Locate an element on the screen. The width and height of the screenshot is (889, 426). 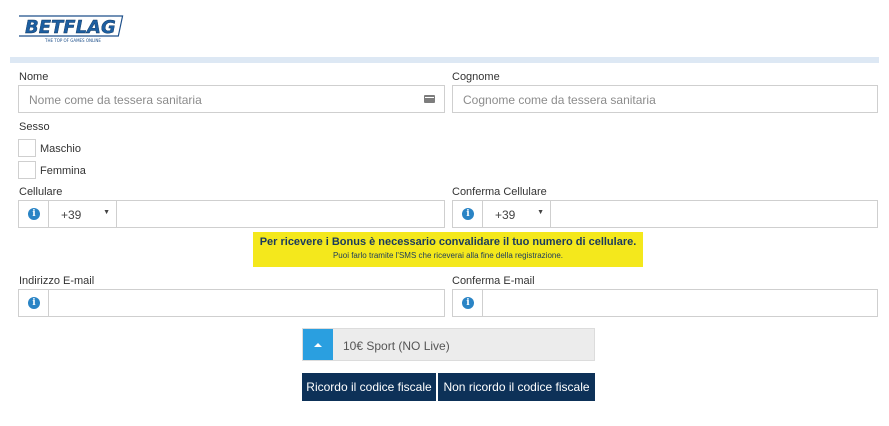
maschio-label: Maschio is located at coordinates (60, 149).